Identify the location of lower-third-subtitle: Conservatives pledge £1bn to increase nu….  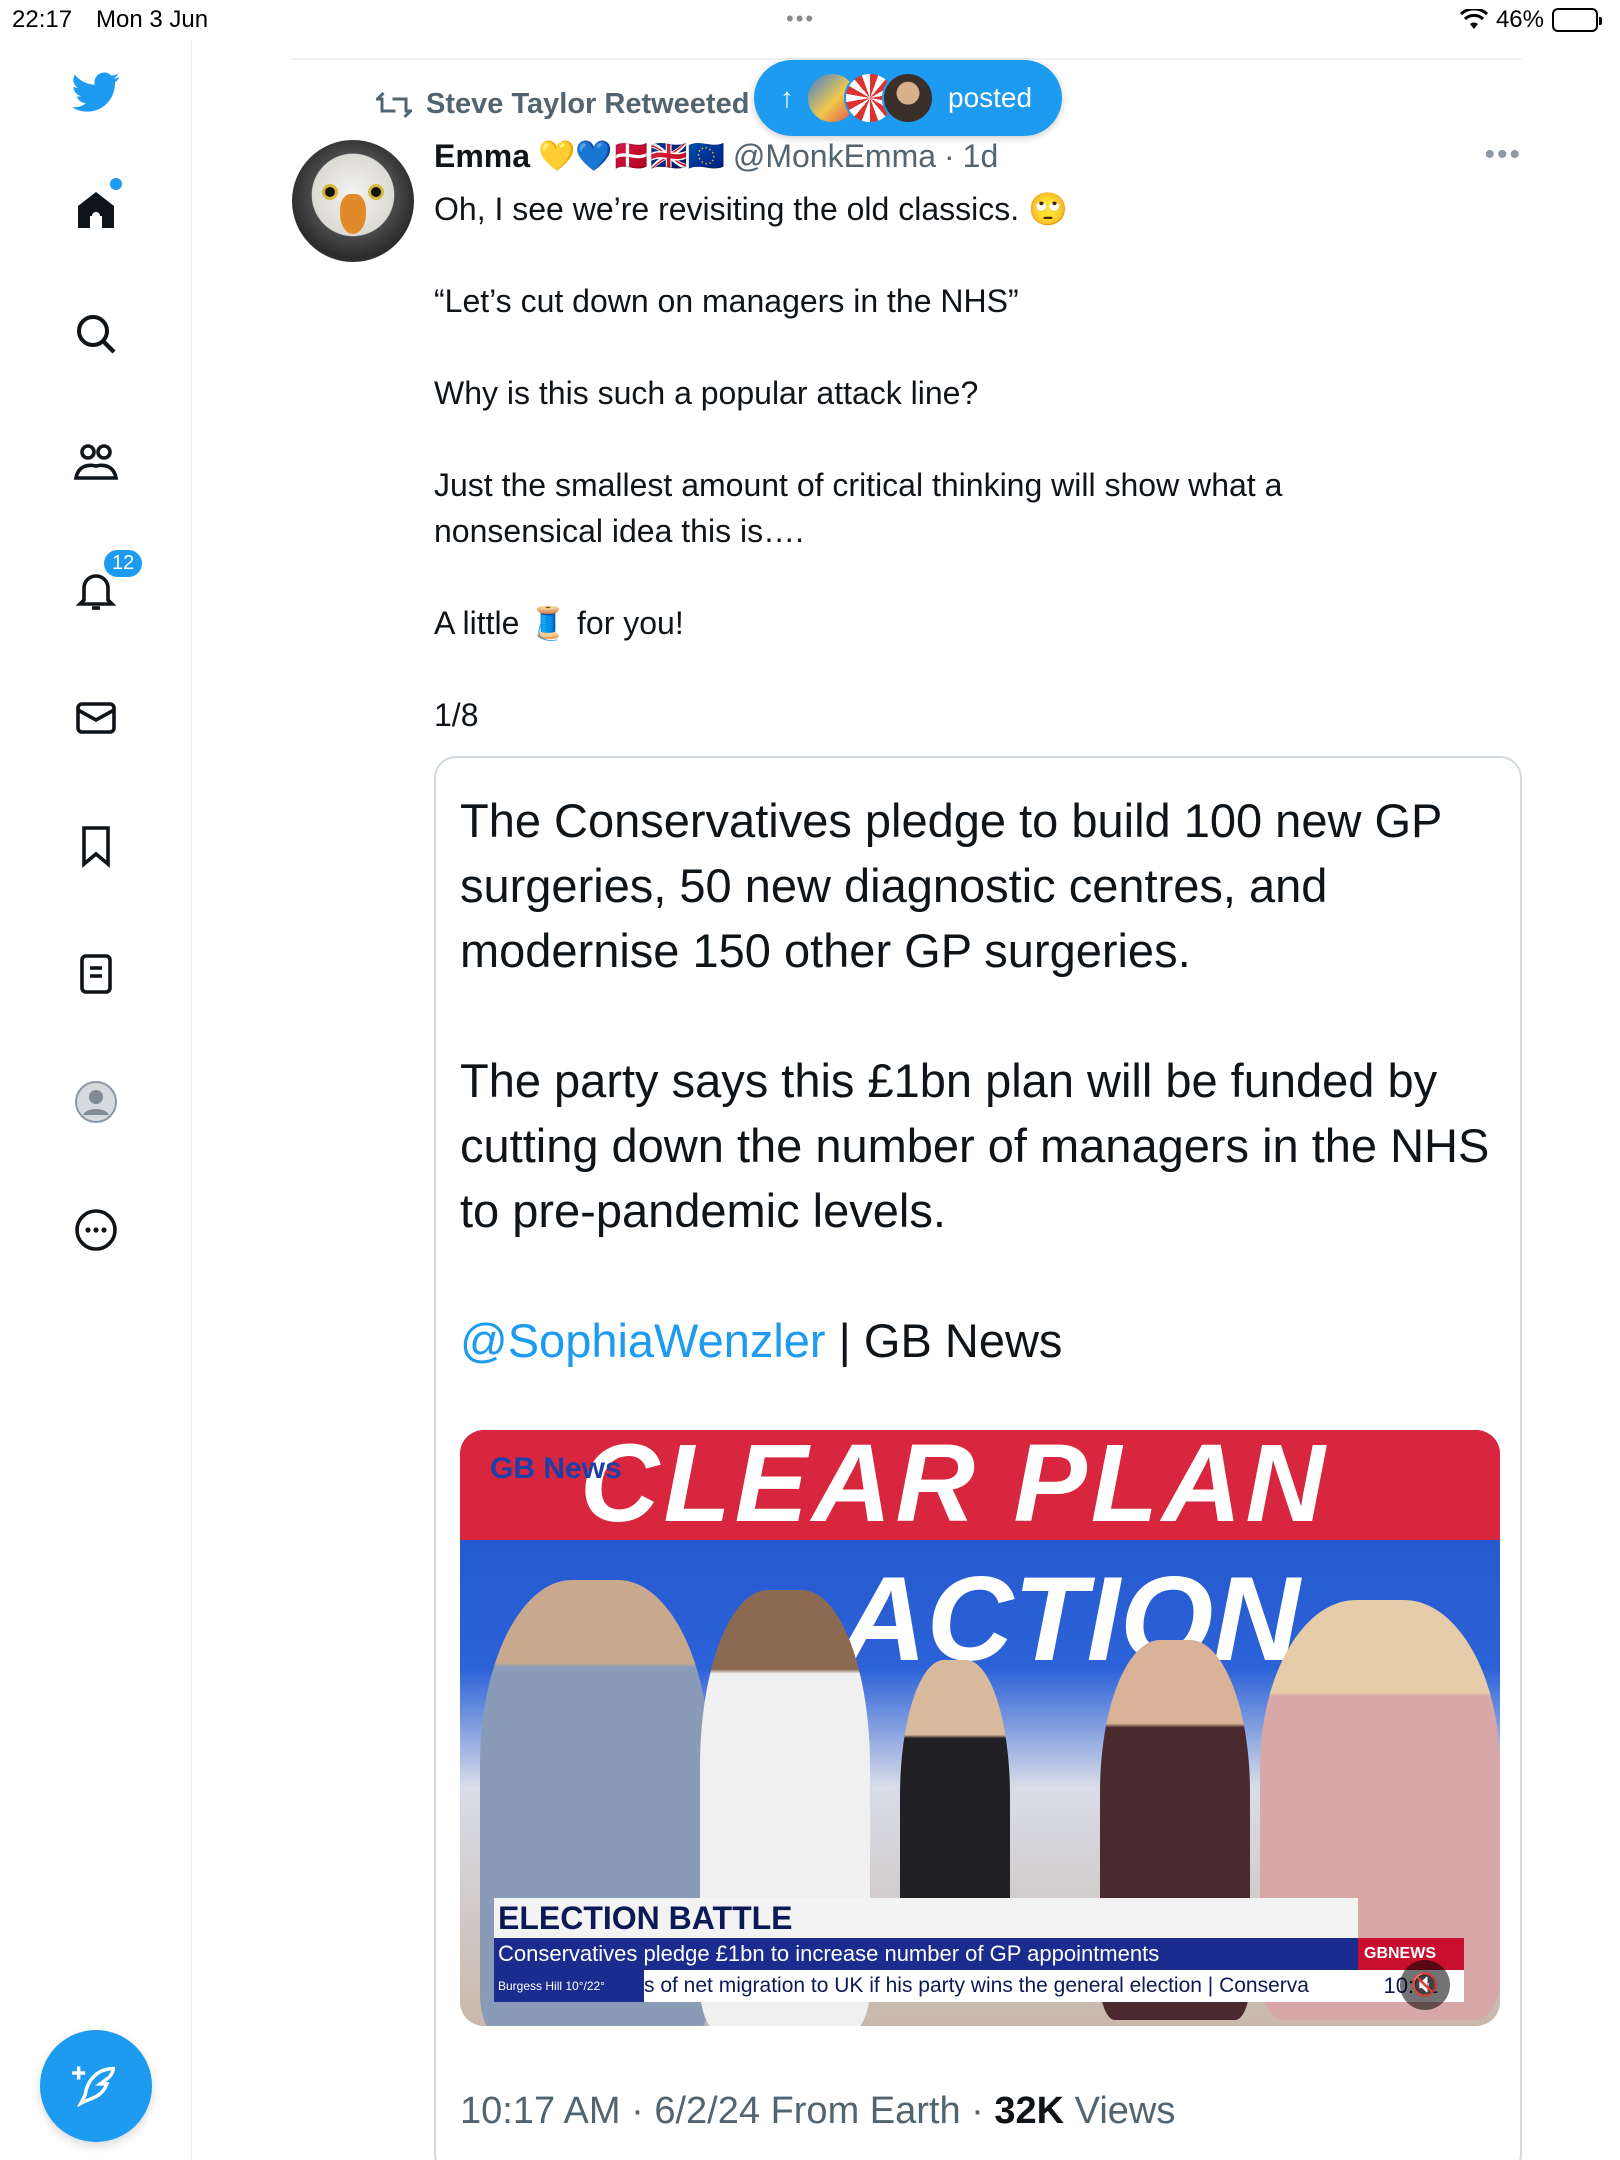
(926, 1954).